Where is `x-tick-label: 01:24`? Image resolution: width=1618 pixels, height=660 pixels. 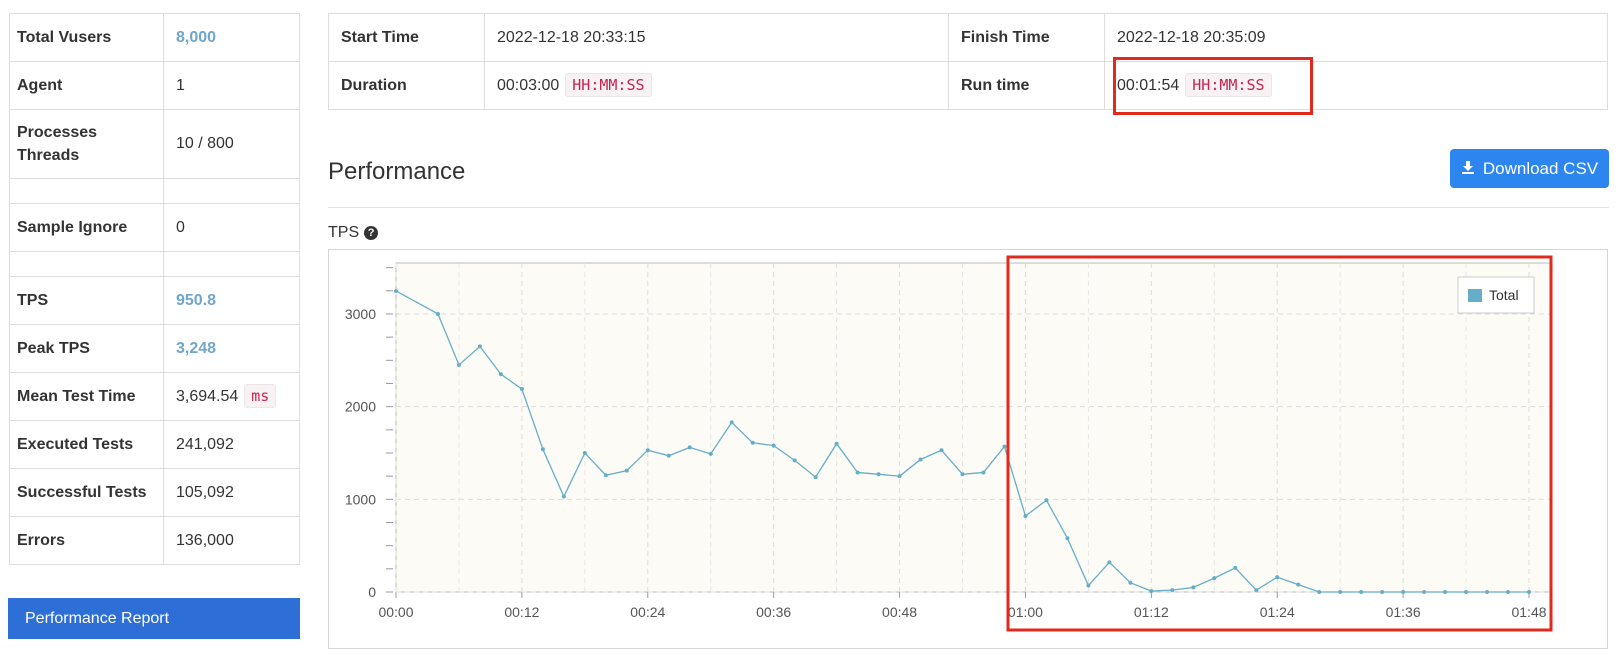 x-tick-label: 01:24 is located at coordinates (1277, 612).